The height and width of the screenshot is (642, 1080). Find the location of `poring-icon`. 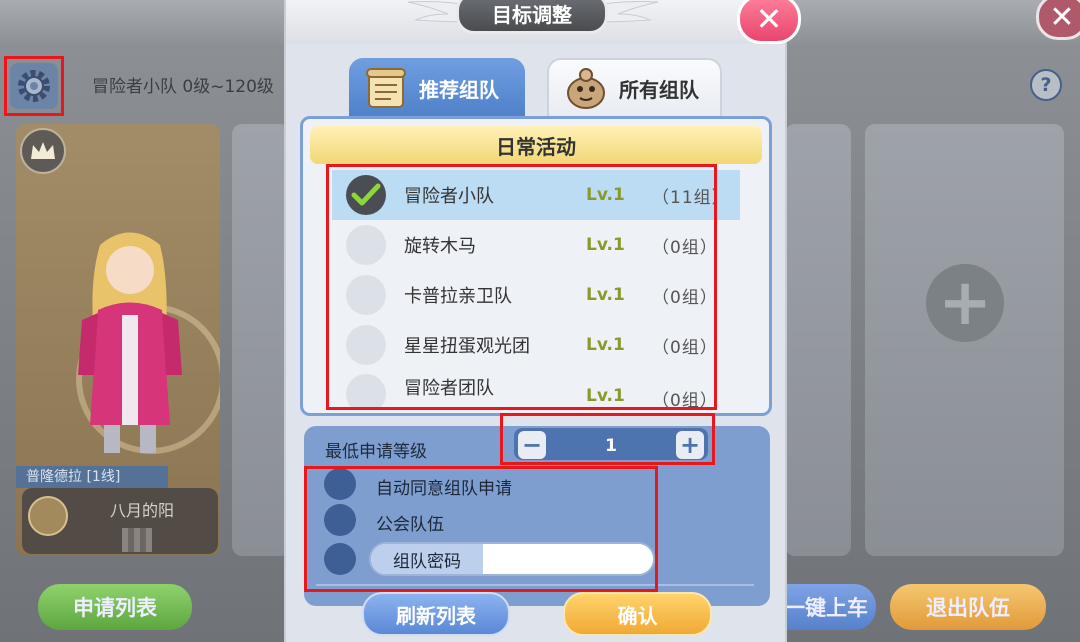

poring-icon is located at coordinates (586, 88).